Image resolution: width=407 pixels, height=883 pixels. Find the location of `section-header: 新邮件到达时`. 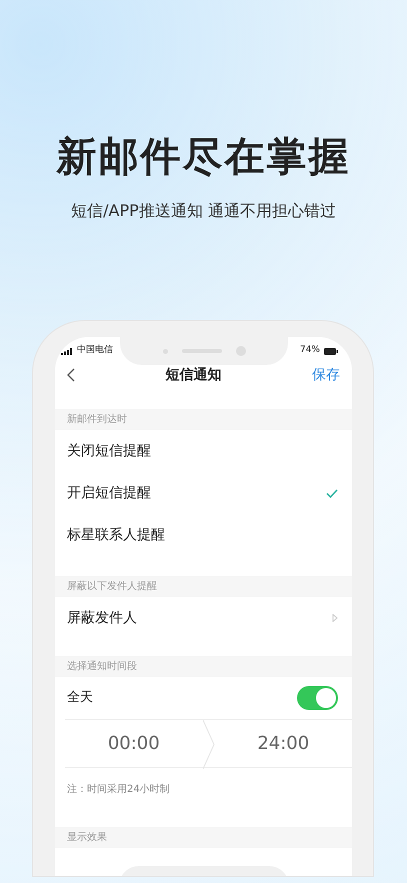

section-header: 新邮件到达时 is located at coordinates (97, 419).